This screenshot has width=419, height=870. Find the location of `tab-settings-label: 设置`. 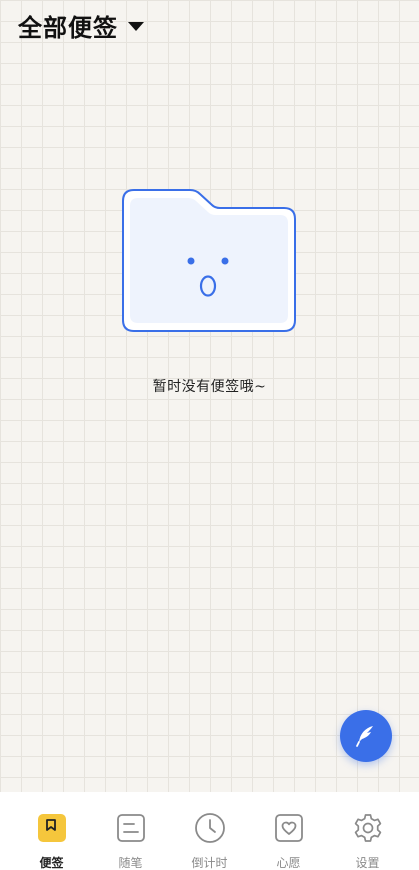

tab-settings-label: 设置 is located at coordinates (367, 863).